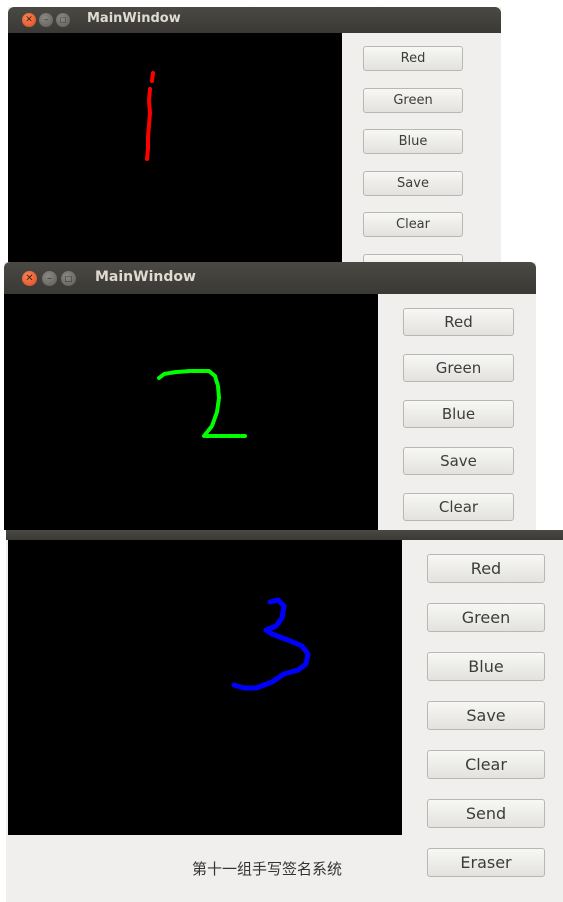  Describe the element at coordinates (267, 869) in the screenshot. I see `system-title-label: 第十一组手写签名系统` at that location.